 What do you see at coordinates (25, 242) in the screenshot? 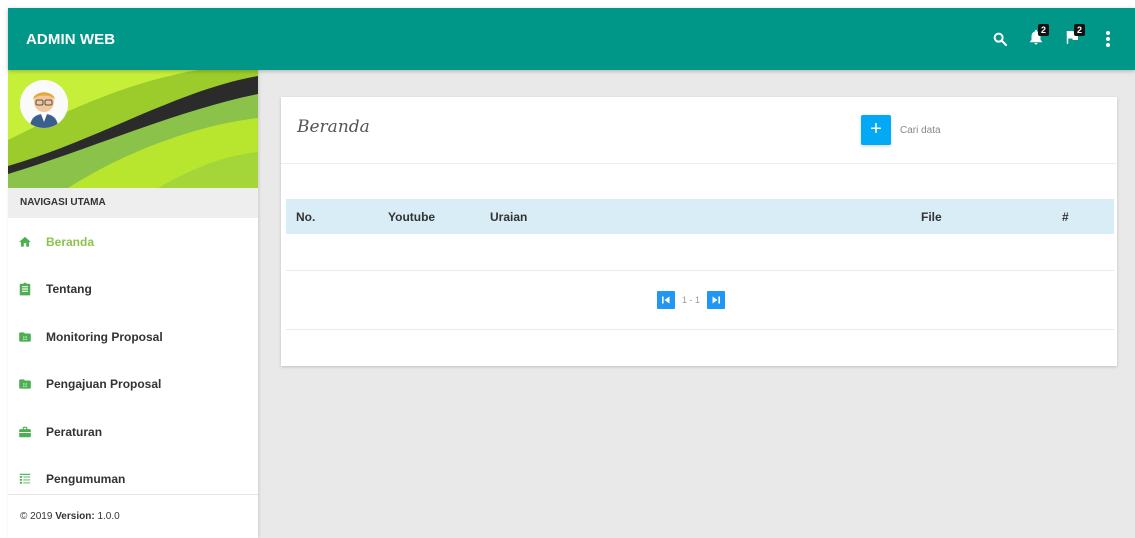
I see `home-icon` at bounding box center [25, 242].